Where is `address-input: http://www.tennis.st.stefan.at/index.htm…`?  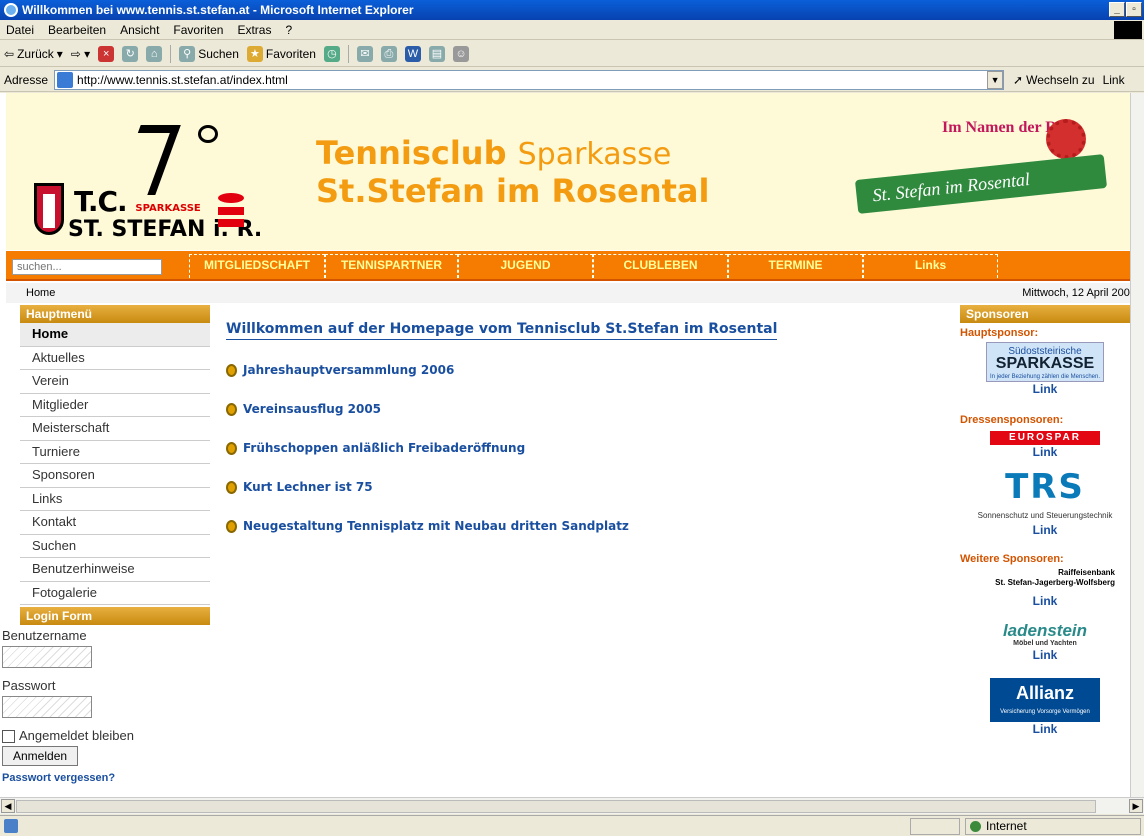 address-input: http://www.tennis.st.stefan.at/index.htm… is located at coordinates (529, 79).